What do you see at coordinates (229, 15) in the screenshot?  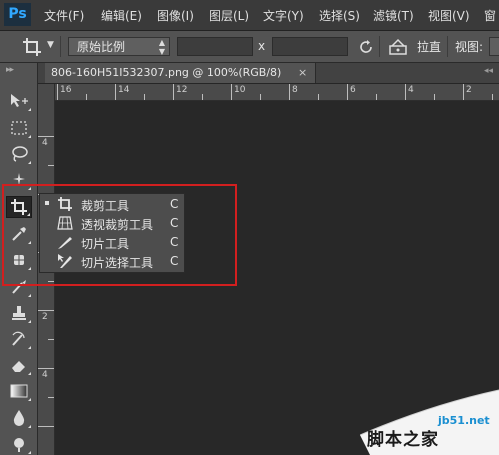 I see `menu-layer: 图层(L)` at bounding box center [229, 15].